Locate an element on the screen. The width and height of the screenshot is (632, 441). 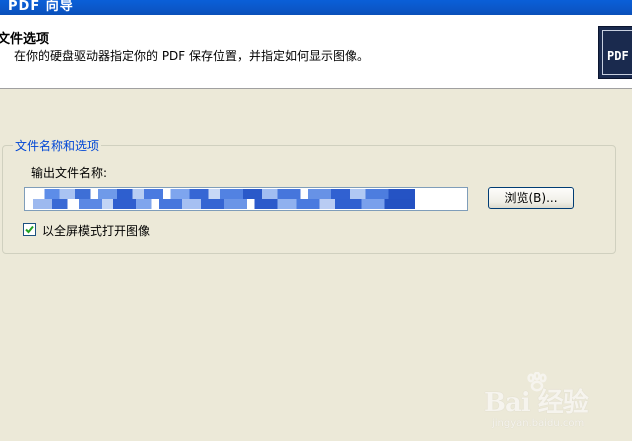
output-filename-input is located at coordinates (246, 199).